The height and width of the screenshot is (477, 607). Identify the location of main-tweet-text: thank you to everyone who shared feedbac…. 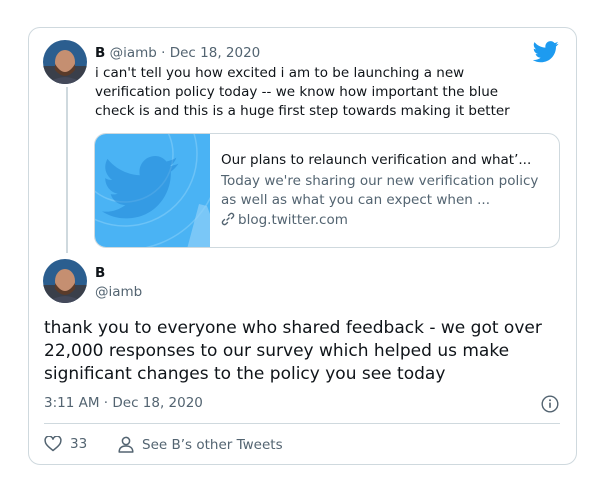
(293, 351).